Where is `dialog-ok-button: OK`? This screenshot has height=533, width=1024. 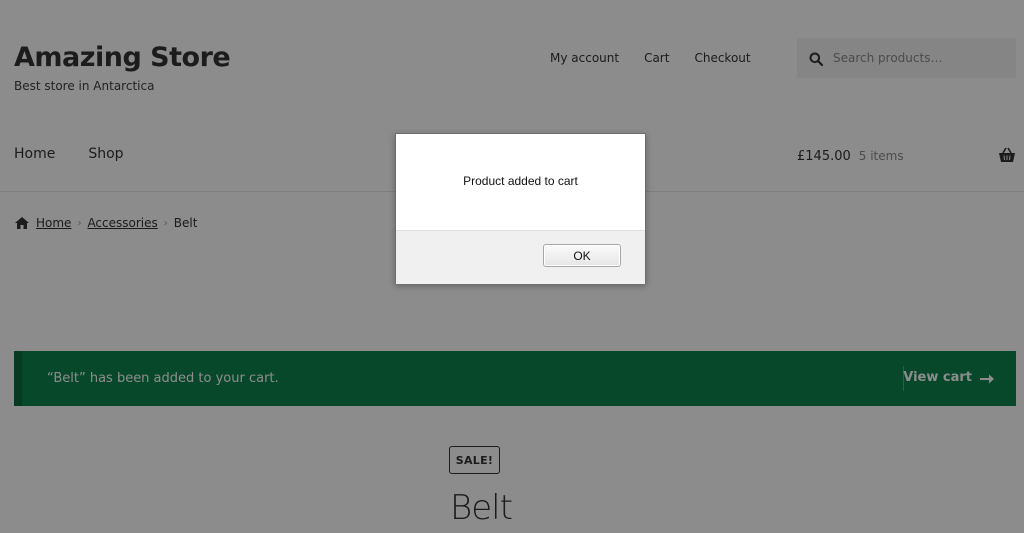
dialog-ok-button: OK is located at coordinates (582, 255).